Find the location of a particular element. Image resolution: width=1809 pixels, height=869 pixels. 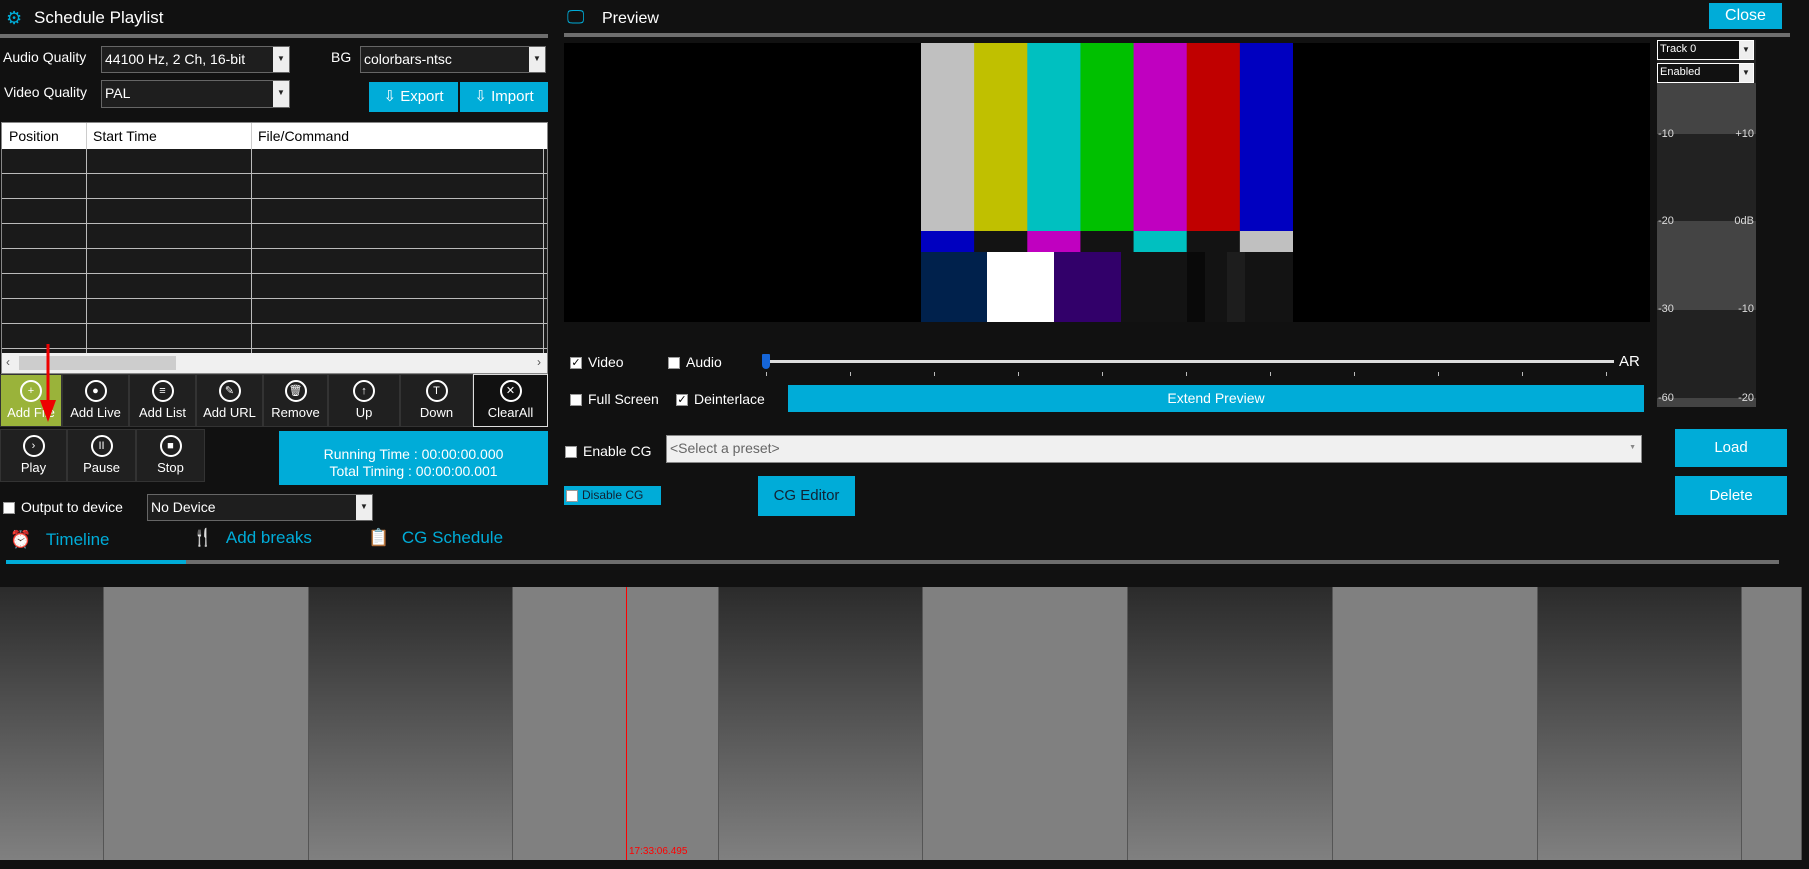

bg-select: colorbars-ntsc ▼ is located at coordinates (453, 59).